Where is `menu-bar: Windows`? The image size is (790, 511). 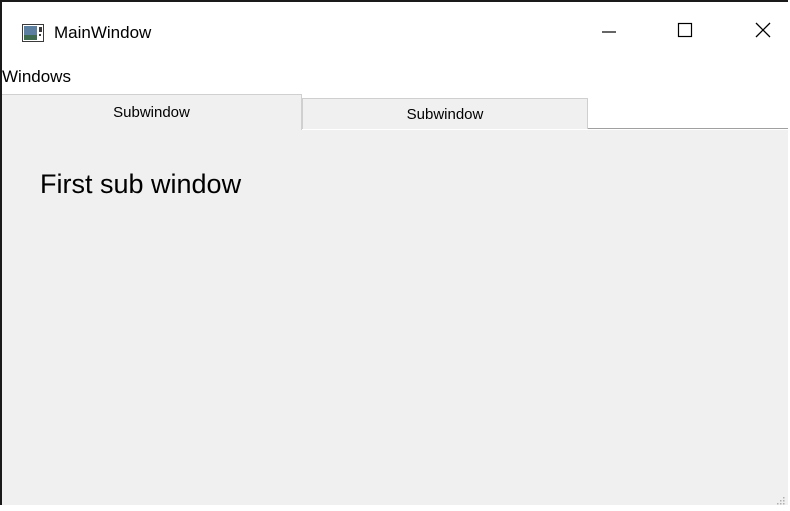
menu-bar: Windows is located at coordinates (395, 77).